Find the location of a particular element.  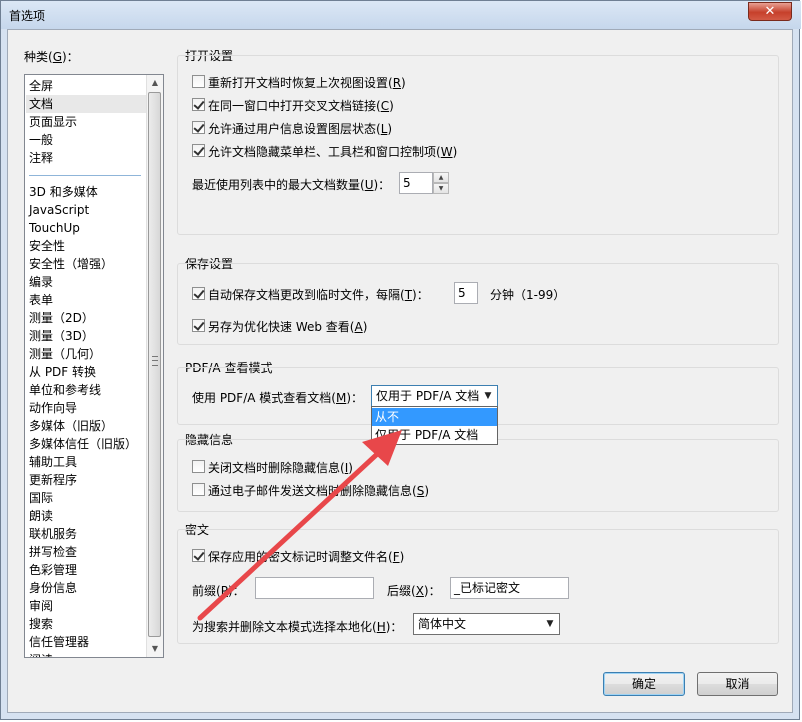

optimize-web-checkbox is located at coordinates (198, 325).